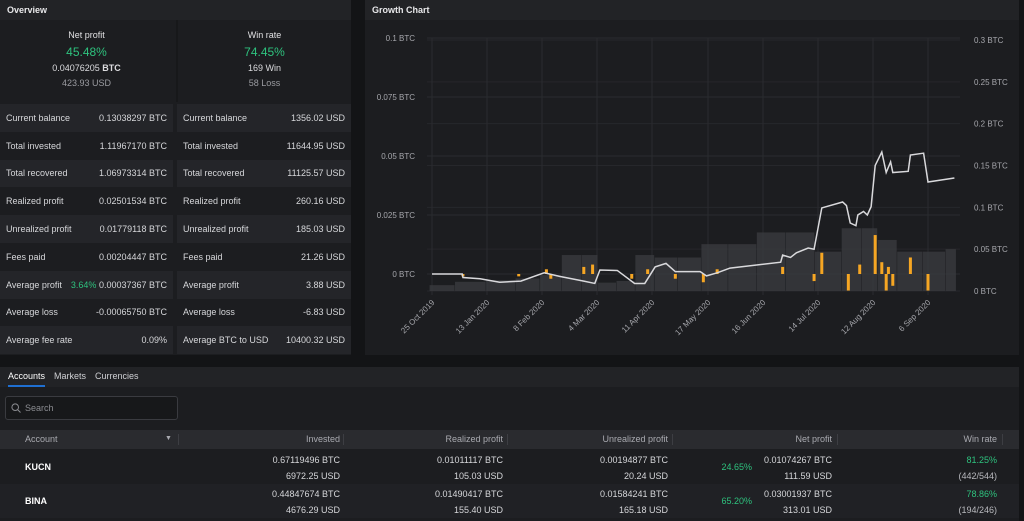  What do you see at coordinates (692, 10) in the screenshot?
I see `growth-chart-title: Growth Chart` at bounding box center [692, 10].